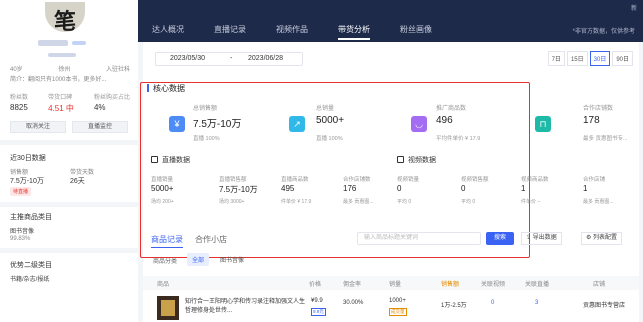  Describe the element at coordinates (350, 188) in the screenshot. I see `live-shops-value: 176` at that location.